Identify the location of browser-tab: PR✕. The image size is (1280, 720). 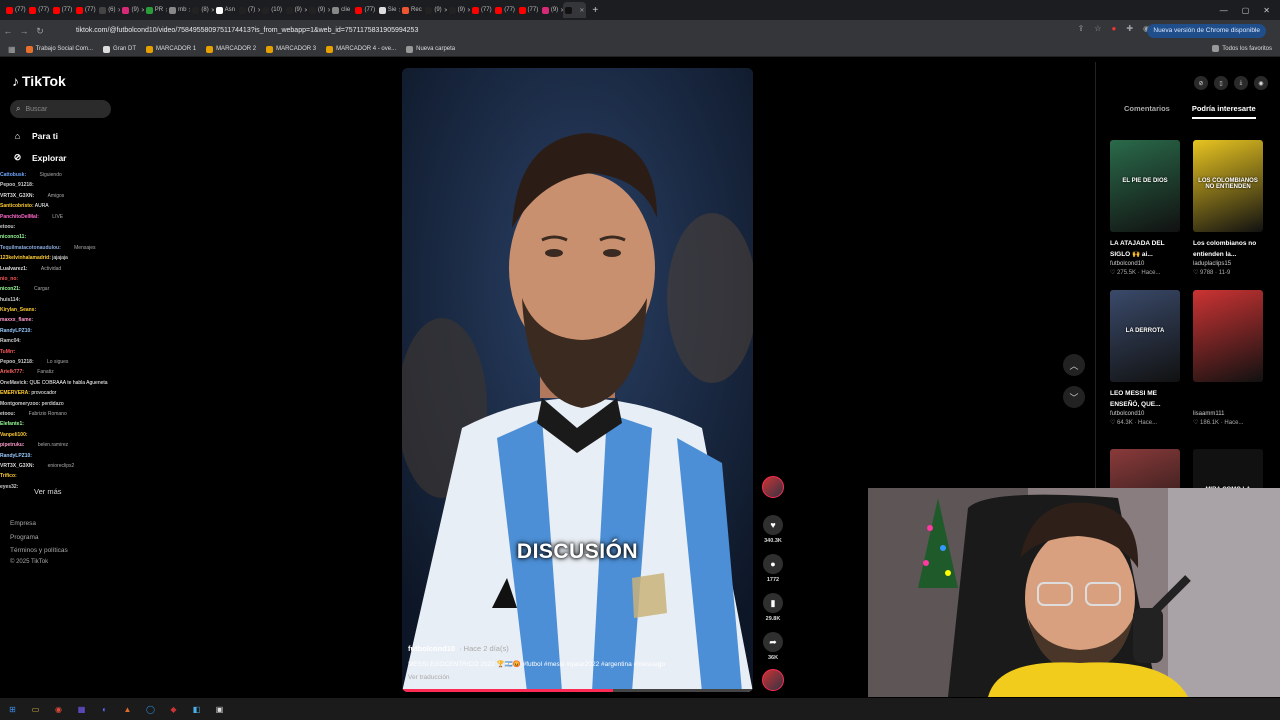
(155, 10).